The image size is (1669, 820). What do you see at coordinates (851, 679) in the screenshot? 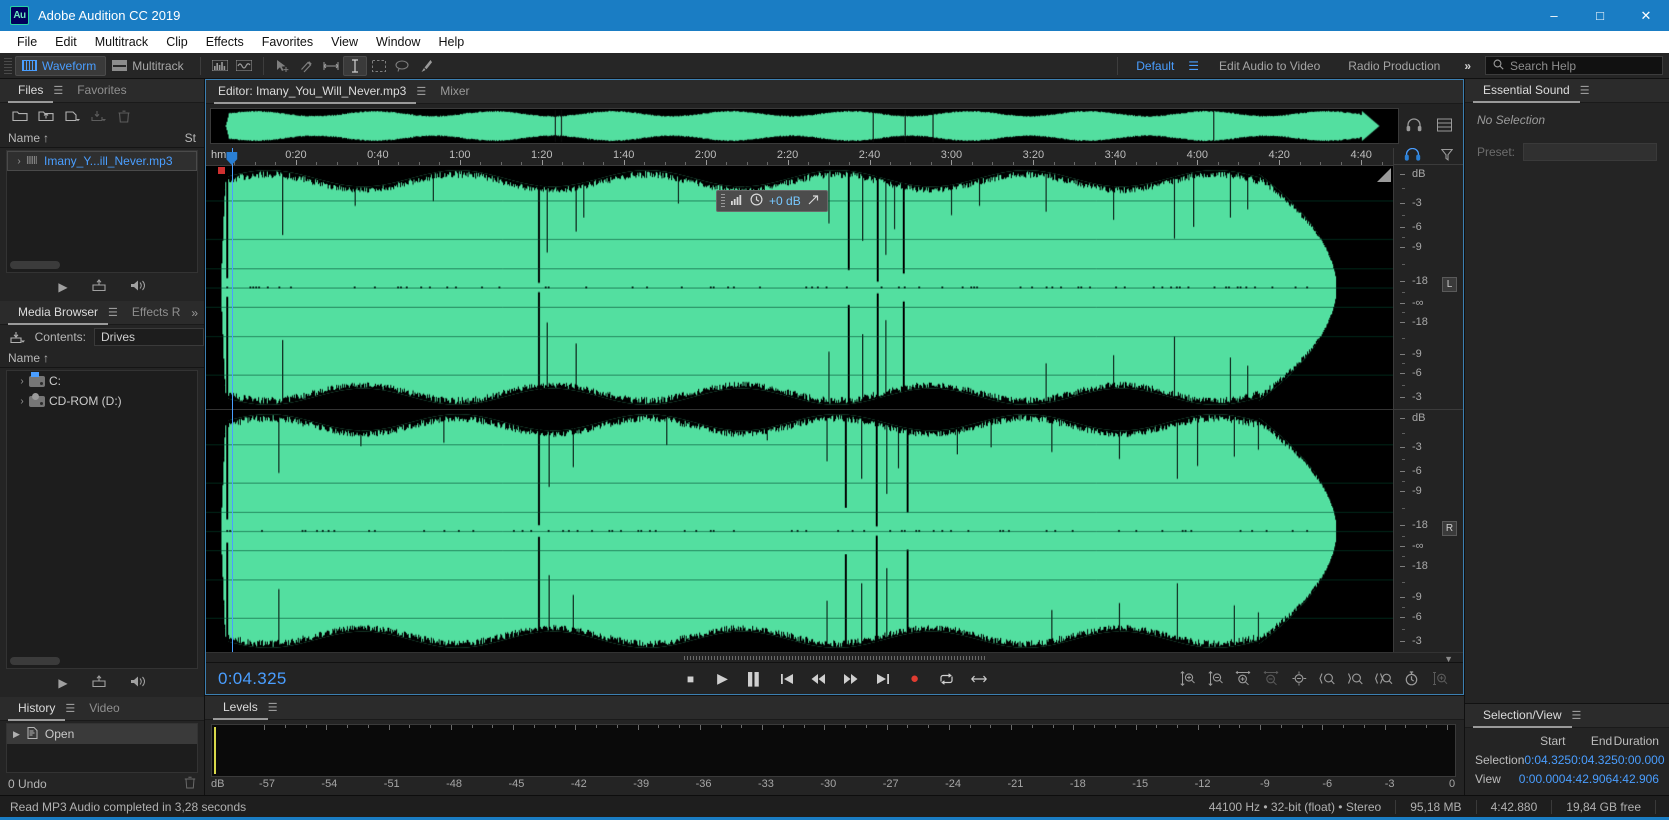
I see `fast-forward-button` at bounding box center [851, 679].